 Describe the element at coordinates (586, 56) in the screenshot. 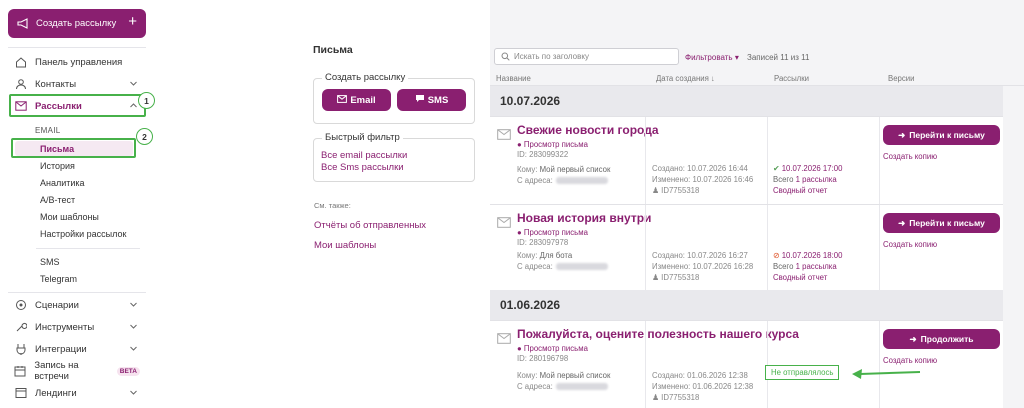

I see `search-input: Искать по заголовку` at that location.